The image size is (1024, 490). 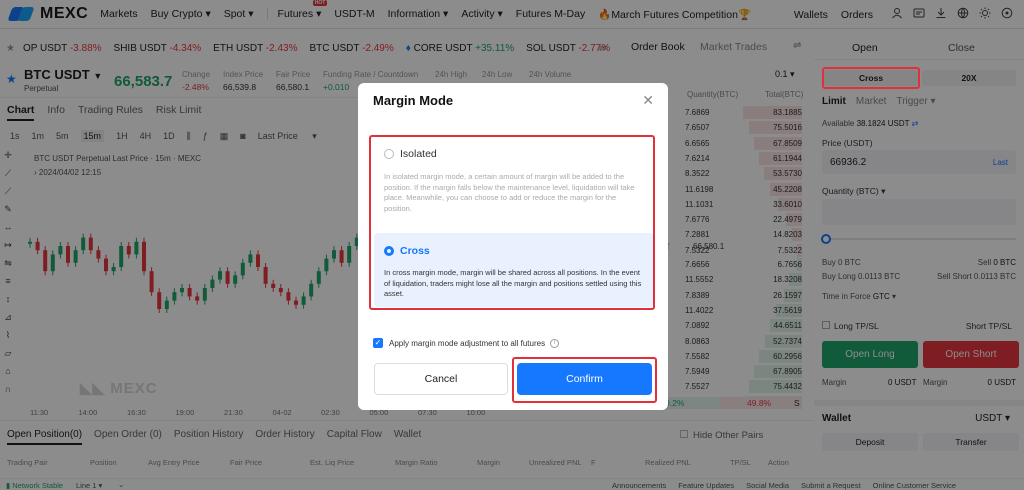 I want to click on dialog-title: Margin Mode, so click(x=413, y=100).